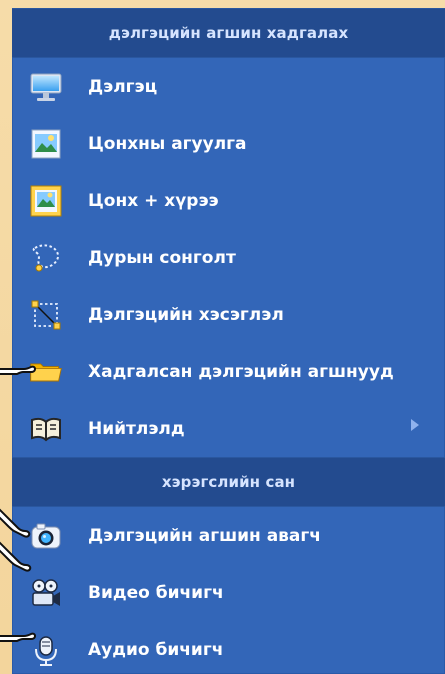 The image size is (445, 674). Describe the element at coordinates (156, 650) in the screenshot. I see `menu-item-label: Аудио бичигч` at that location.